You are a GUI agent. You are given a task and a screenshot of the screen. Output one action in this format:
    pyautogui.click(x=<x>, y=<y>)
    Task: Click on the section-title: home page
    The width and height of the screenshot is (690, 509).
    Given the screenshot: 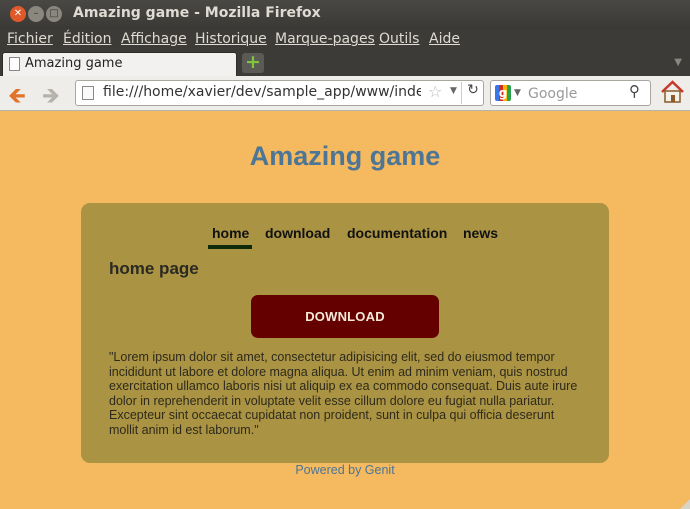 What is the action you would take?
    pyautogui.click(x=154, y=268)
    